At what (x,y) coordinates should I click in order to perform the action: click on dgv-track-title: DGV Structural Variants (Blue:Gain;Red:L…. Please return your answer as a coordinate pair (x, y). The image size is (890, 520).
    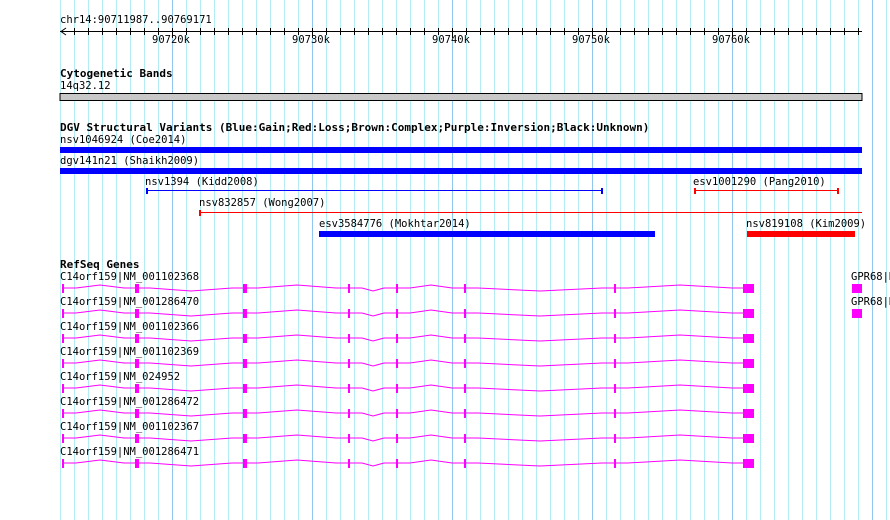
    Looking at the image, I should click on (354, 127).